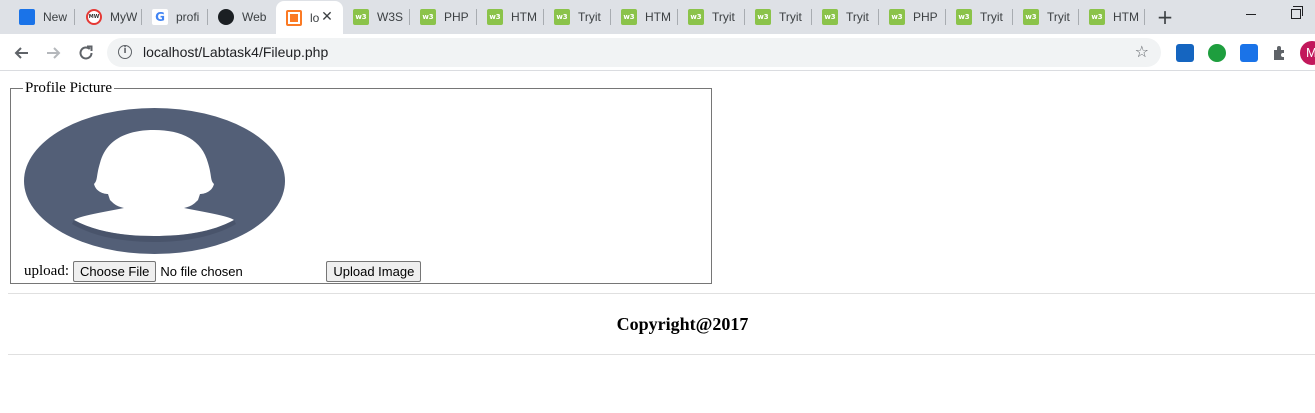 The height and width of the screenshot is (413, 1315). What do you see at coordinates (1307, 53) in the screenshot?
I see `profile-avatar-button: M` at bounding box center [1307, 53].